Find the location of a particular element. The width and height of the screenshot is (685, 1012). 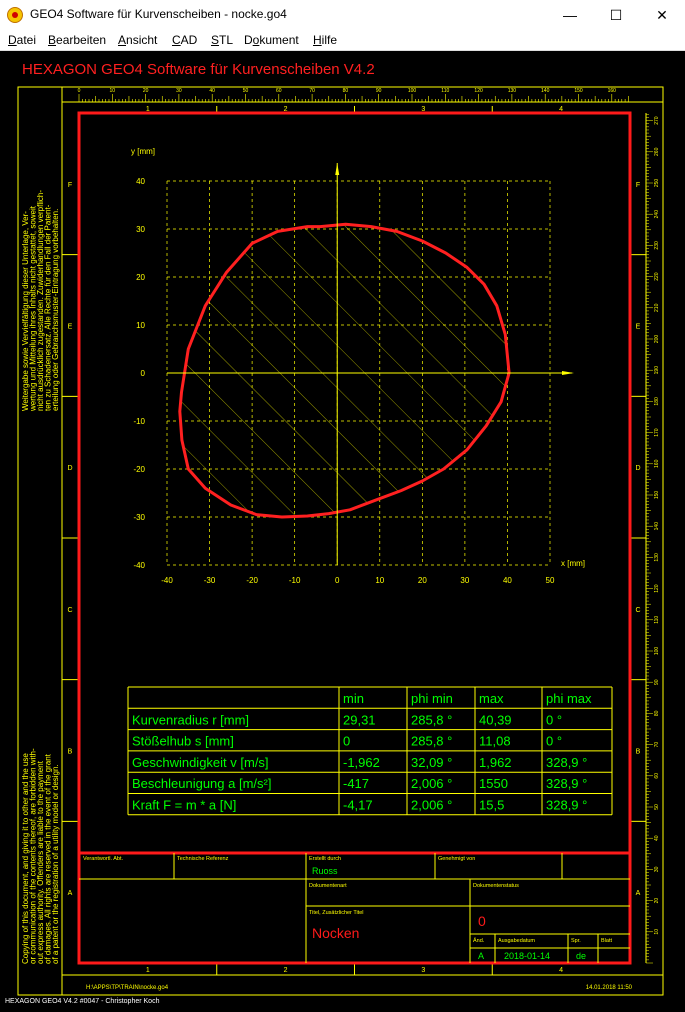

ruler-label: 80 is located at coordinates (346, 91).